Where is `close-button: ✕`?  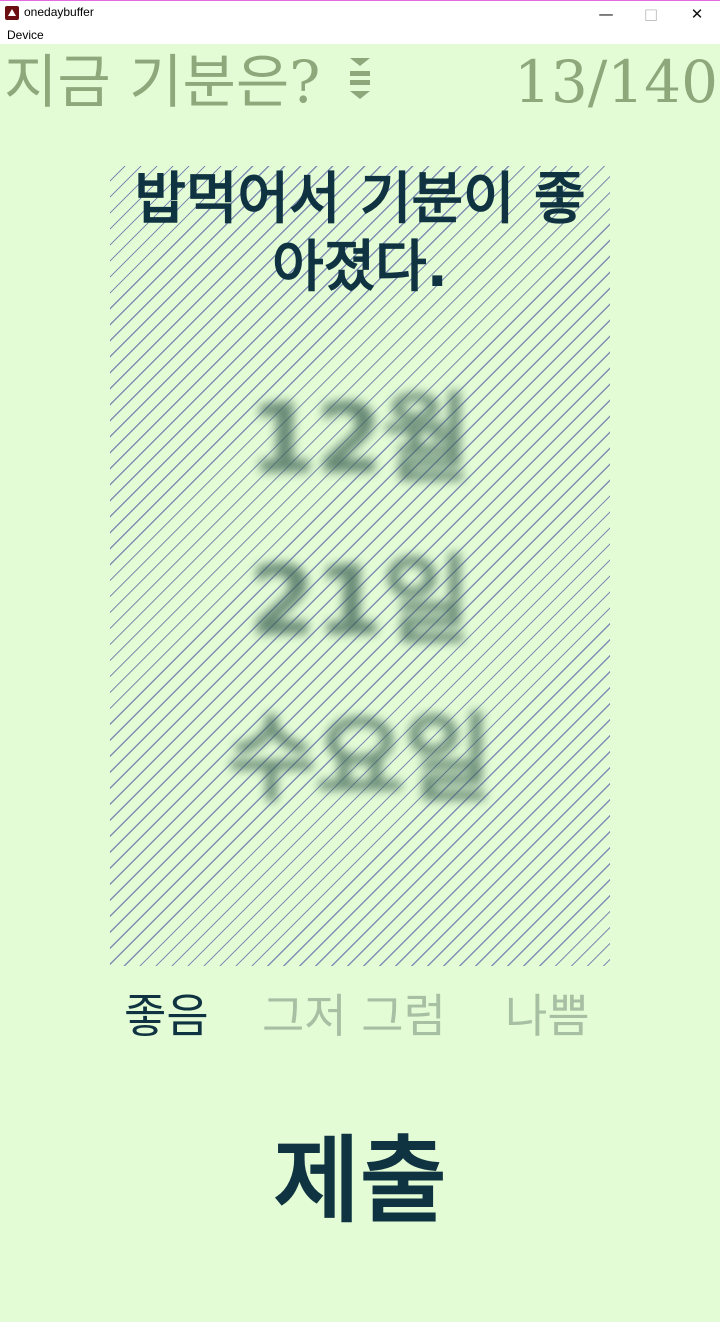
close-button: ✕ is located at coordinates (697, 14).